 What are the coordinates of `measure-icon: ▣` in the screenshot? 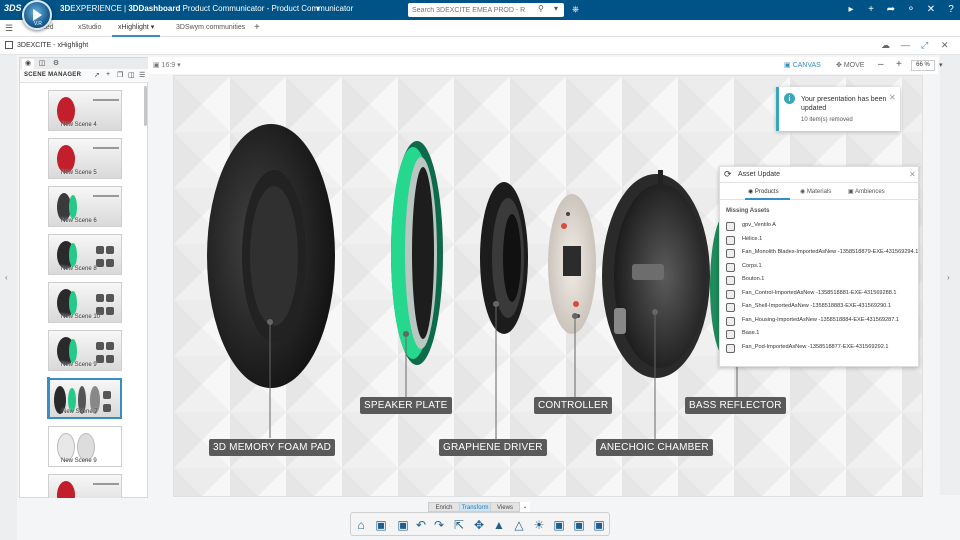 It's located at (559, 525).